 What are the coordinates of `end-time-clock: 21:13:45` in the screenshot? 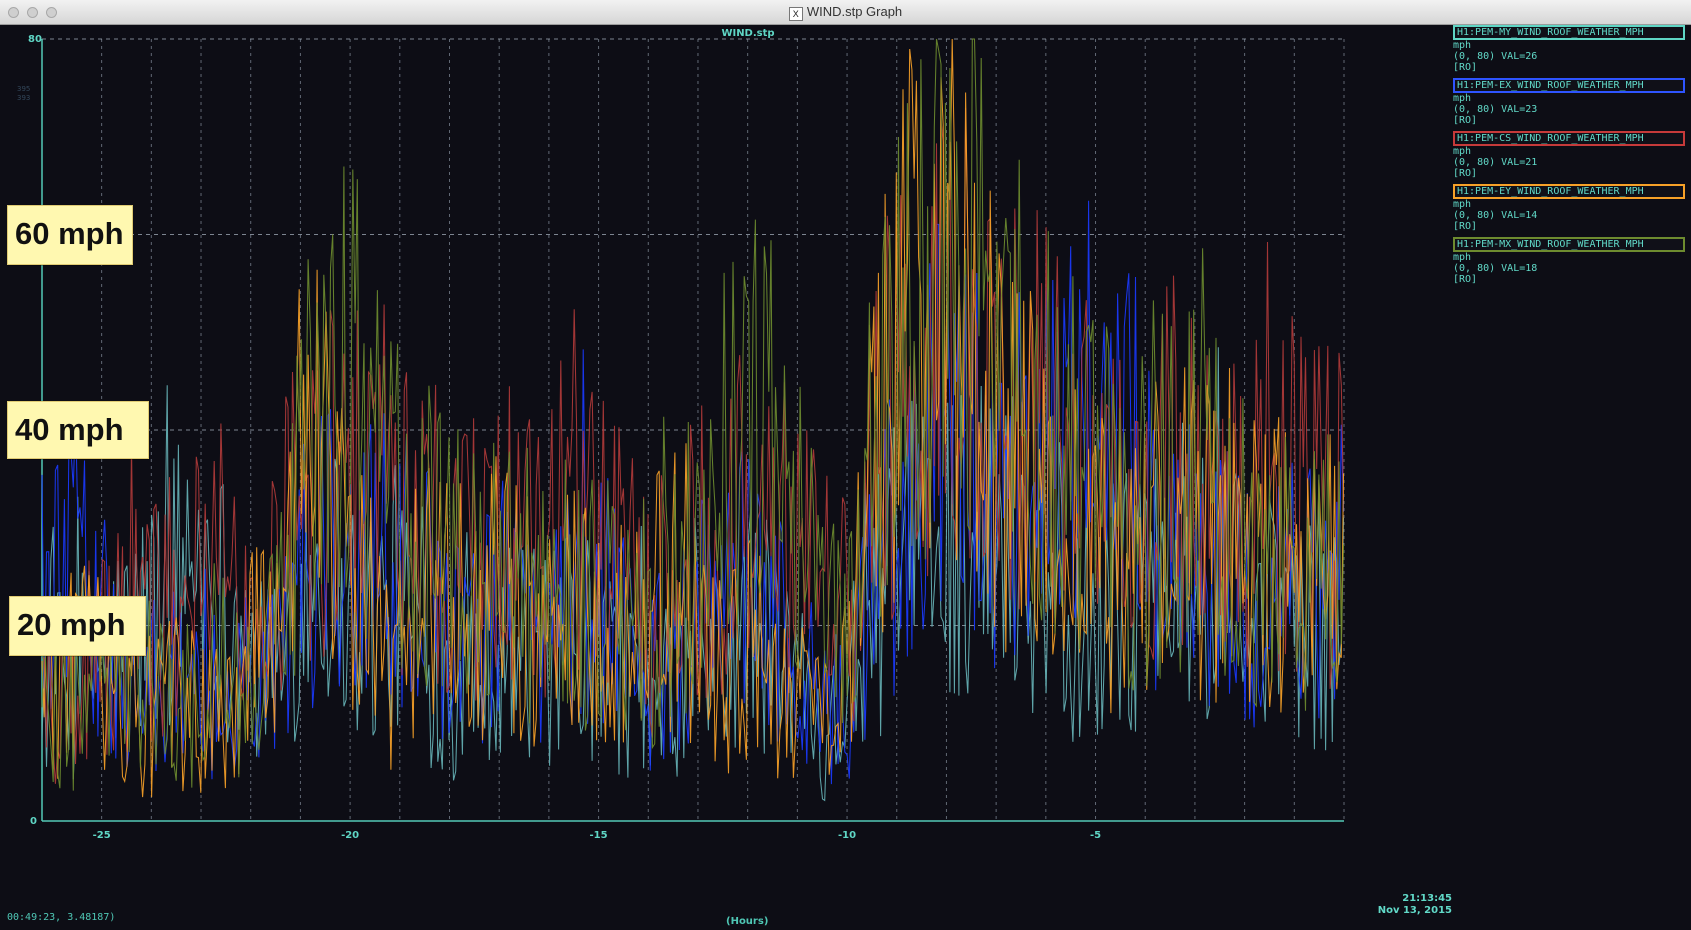 It's located at (1427, 898).